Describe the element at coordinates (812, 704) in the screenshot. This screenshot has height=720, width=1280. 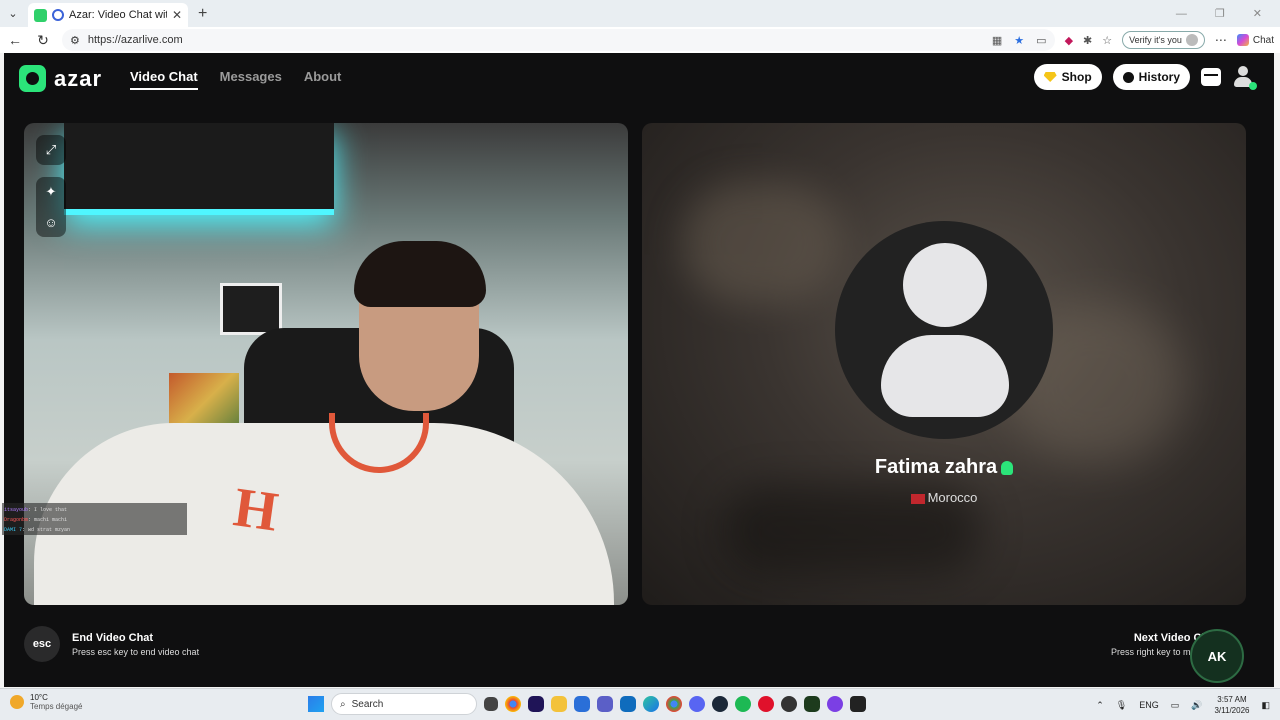
I see `capcut-icon` at that location.